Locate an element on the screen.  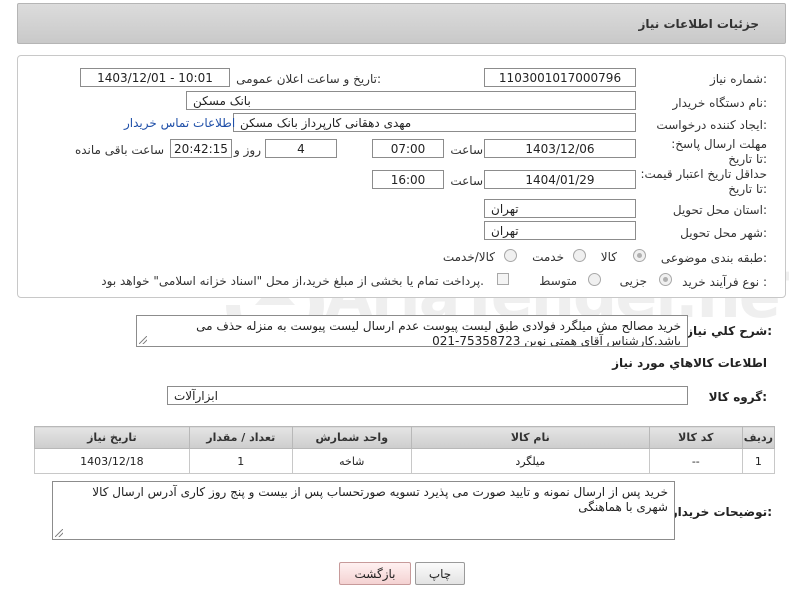
buyer-notes-label: توضیحات خریدار: is located at coordinates (721, 512).